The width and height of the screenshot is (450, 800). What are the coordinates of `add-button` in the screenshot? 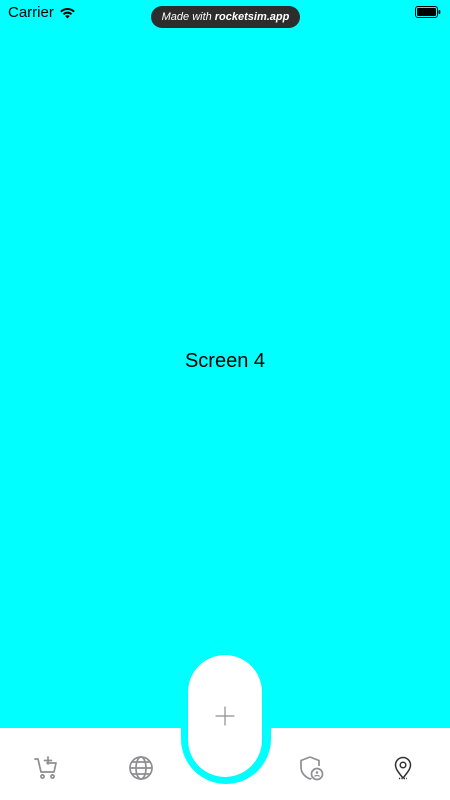 It's located at (225, 716).